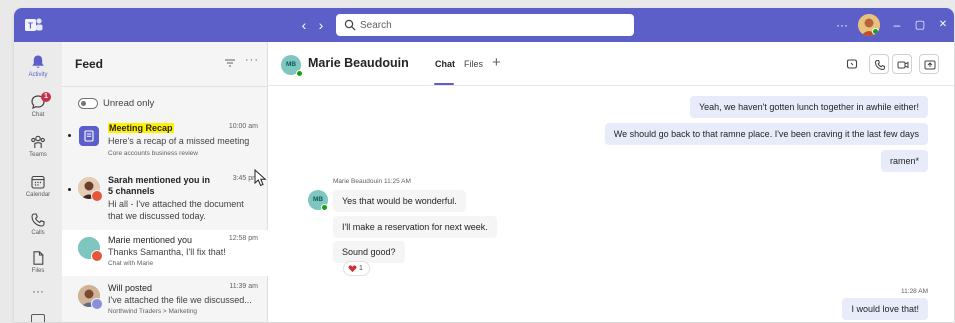 The height and width of the screenshot is (323, 955). I want to click on rail-item-calendar: Calendar, so click(38, 189).